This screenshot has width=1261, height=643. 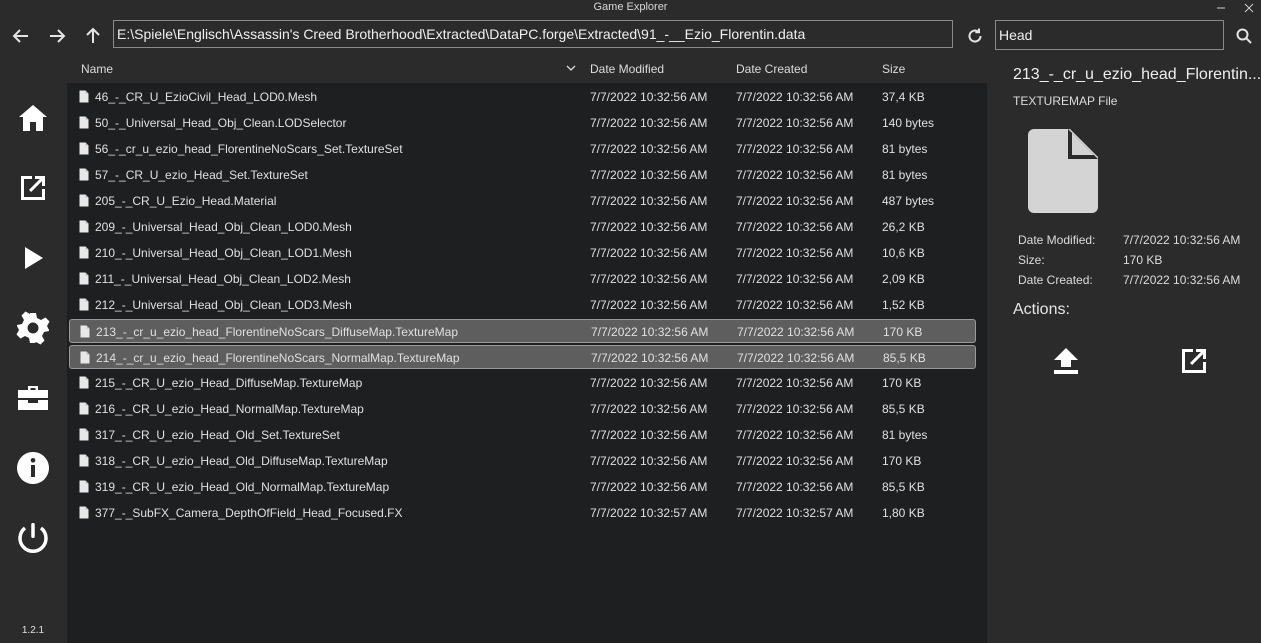 I want to click on details-size-value: 170 KB, so click(x=1143, y=260).